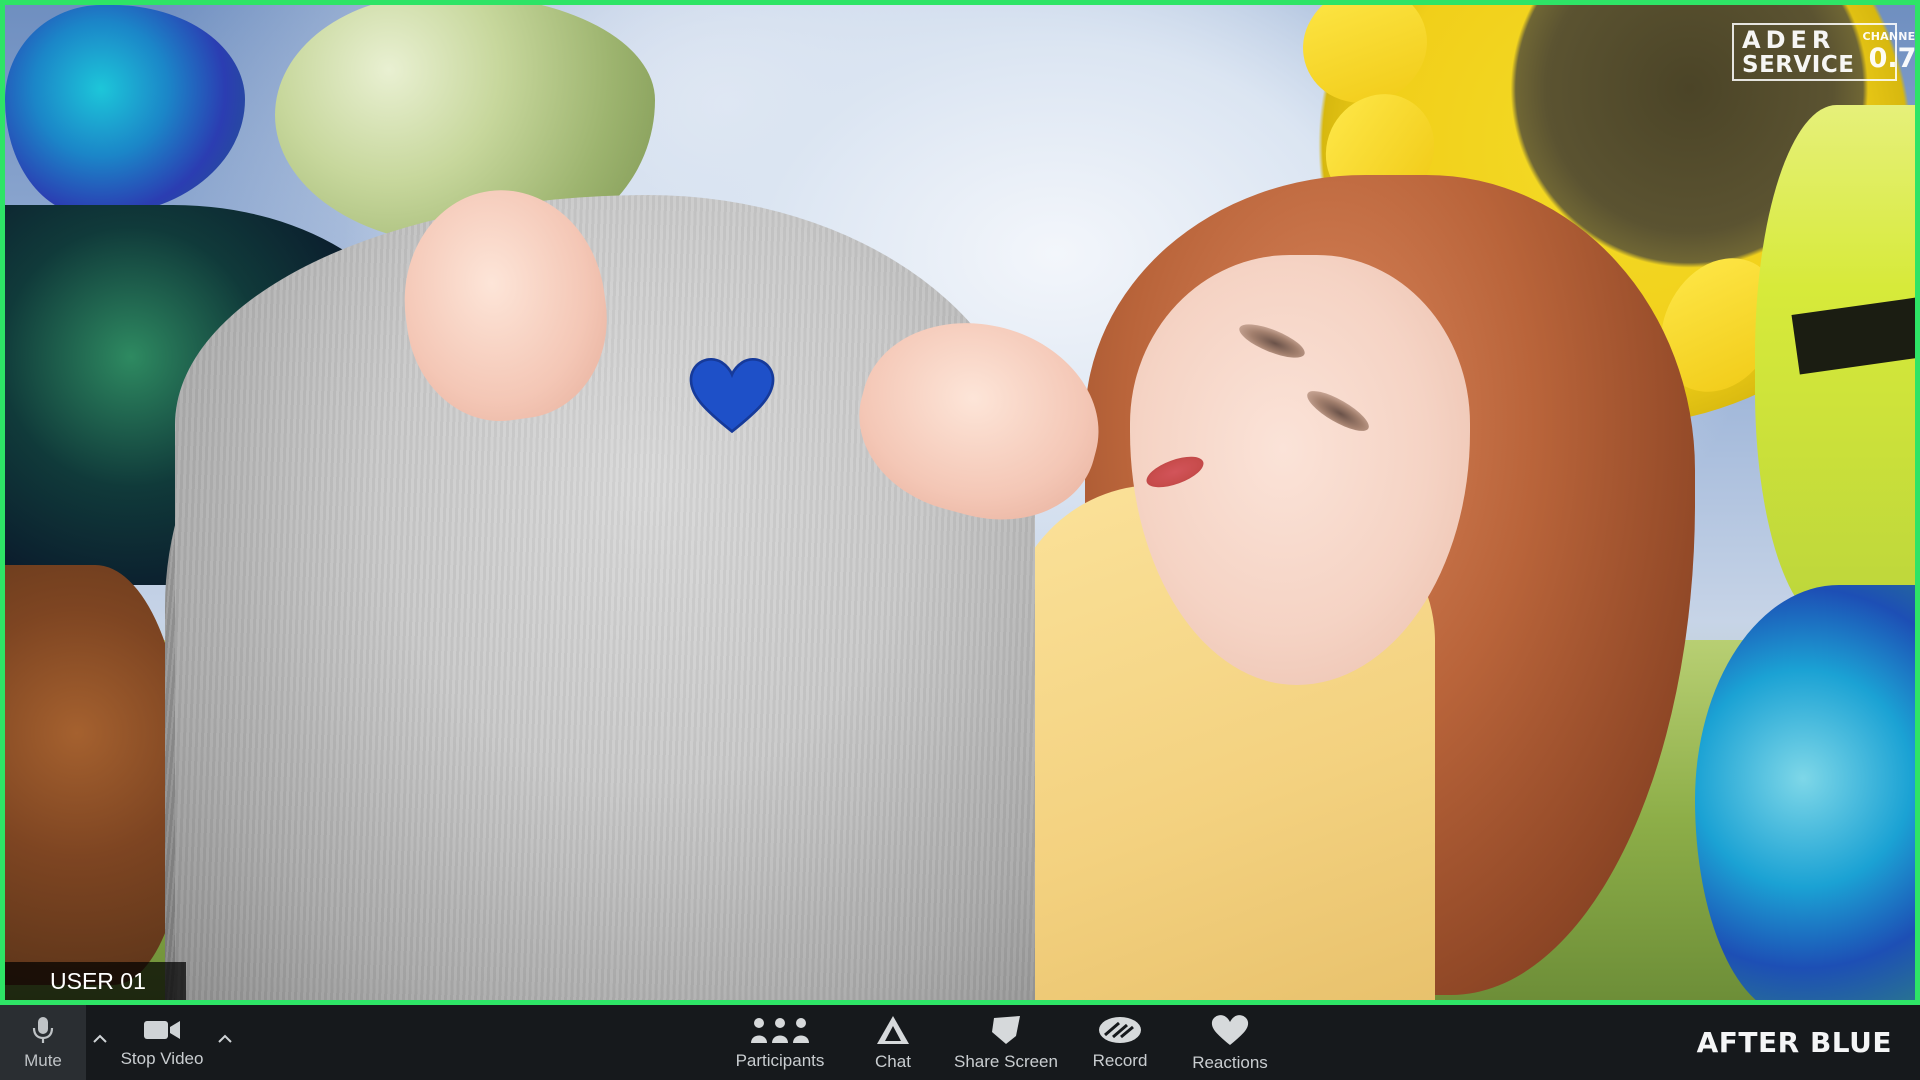 Image resolution: width=1920 pixels, height=1080 pixels. I want to click on participant-name-label: USER 01, so click(95, 981).